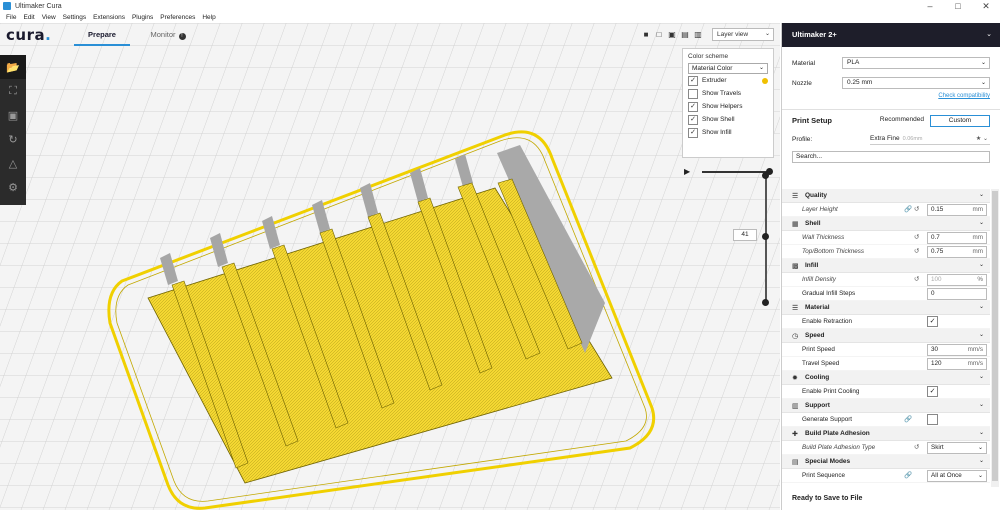 This screenshot has height=510, width=1000. What do you see at coordinates (823, 237) in the screenshot?
I see `setting-label: Wall Thickness` at bounding box center [823, 237].